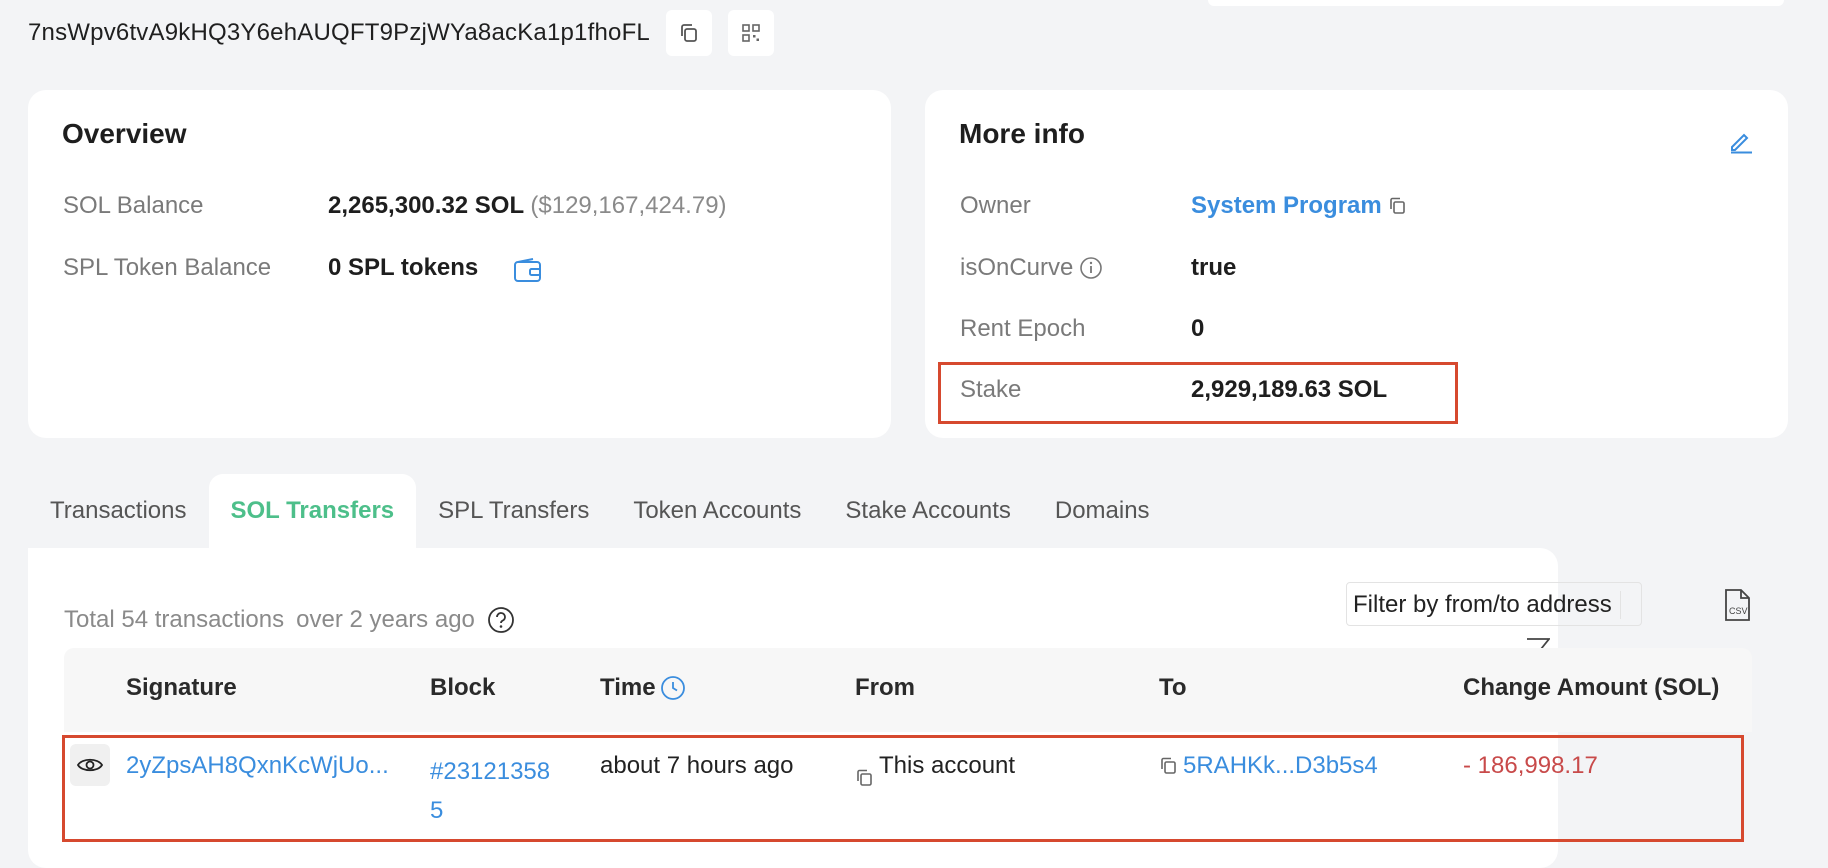  What do you see at coordinates (124, 133) in the screenshot?
I see `overview-title: Overview` at bounding box center [124, 133].